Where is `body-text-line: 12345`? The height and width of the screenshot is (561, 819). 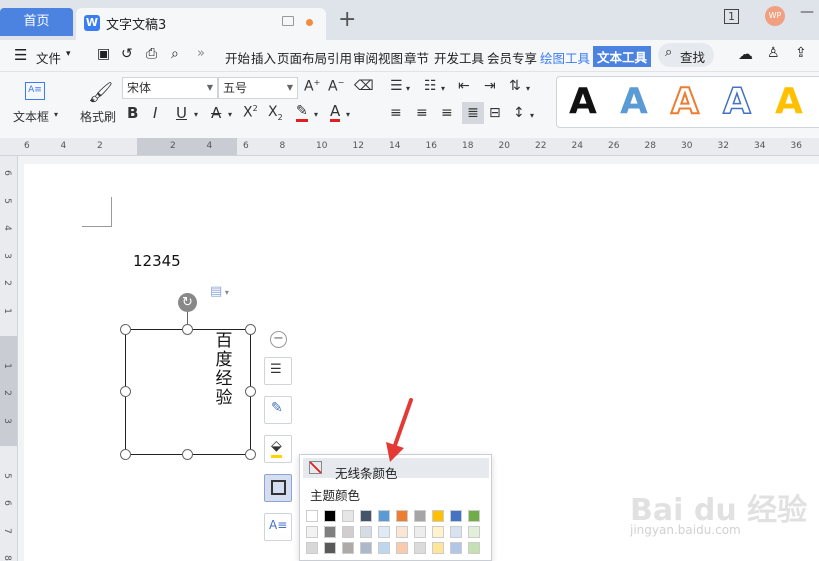 body-text-line: 12345 is located at coordinates (157, 261).